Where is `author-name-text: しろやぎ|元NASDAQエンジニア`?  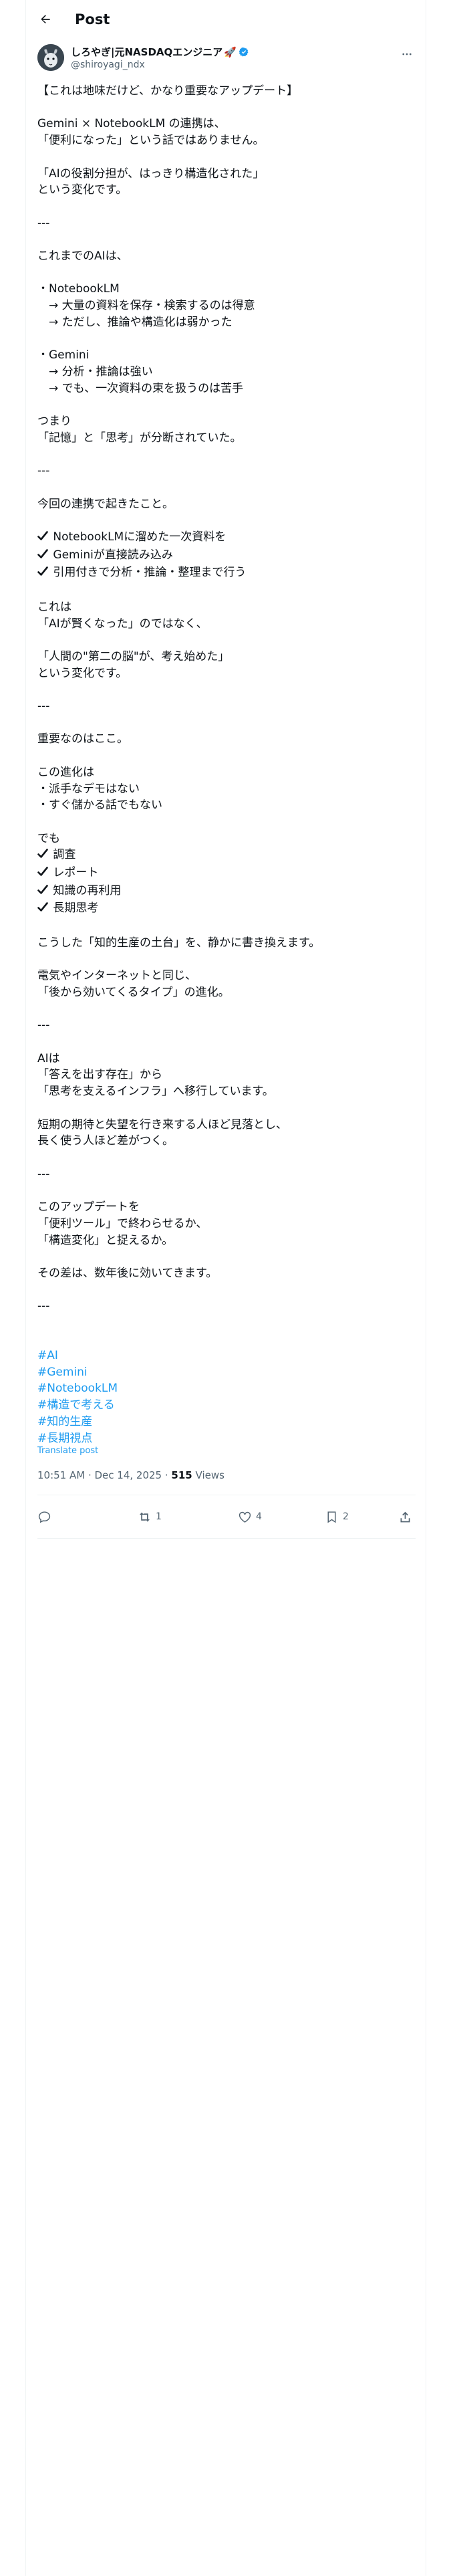
author-name-text: しろやぎ|元NASDAQエンジニア is located at coordinates (147, 52).